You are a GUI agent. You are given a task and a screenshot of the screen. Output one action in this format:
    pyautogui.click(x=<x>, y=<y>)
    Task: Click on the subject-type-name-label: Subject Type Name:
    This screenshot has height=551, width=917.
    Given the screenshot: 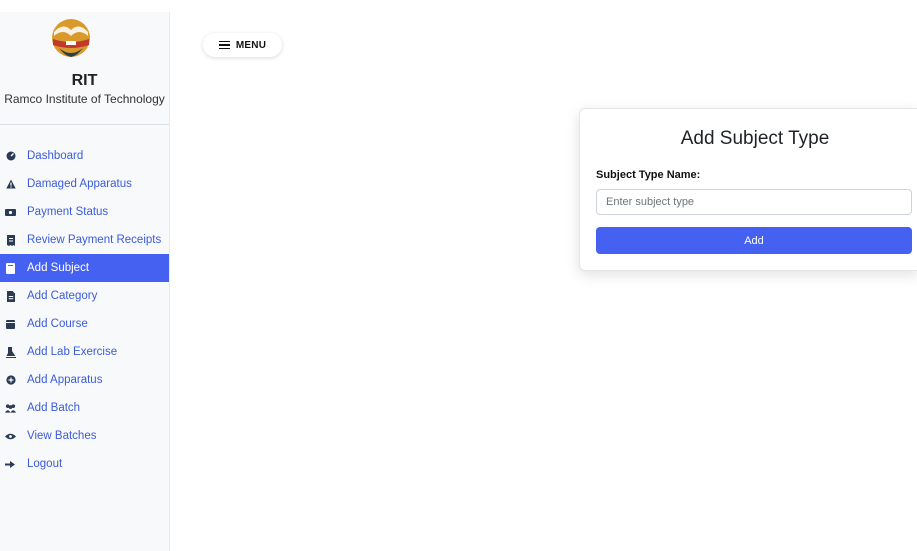 What is the action you would take?
    pyautogui.click(x=648, y=175)
    